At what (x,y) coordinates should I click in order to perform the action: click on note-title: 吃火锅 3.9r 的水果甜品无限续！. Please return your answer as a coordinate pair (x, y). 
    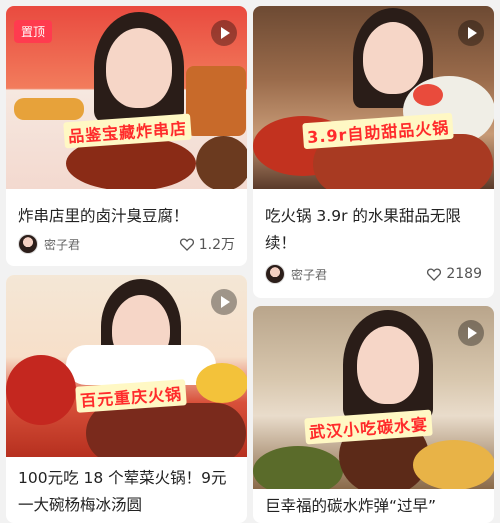
    Looking at the image, I should click on (373, 230).